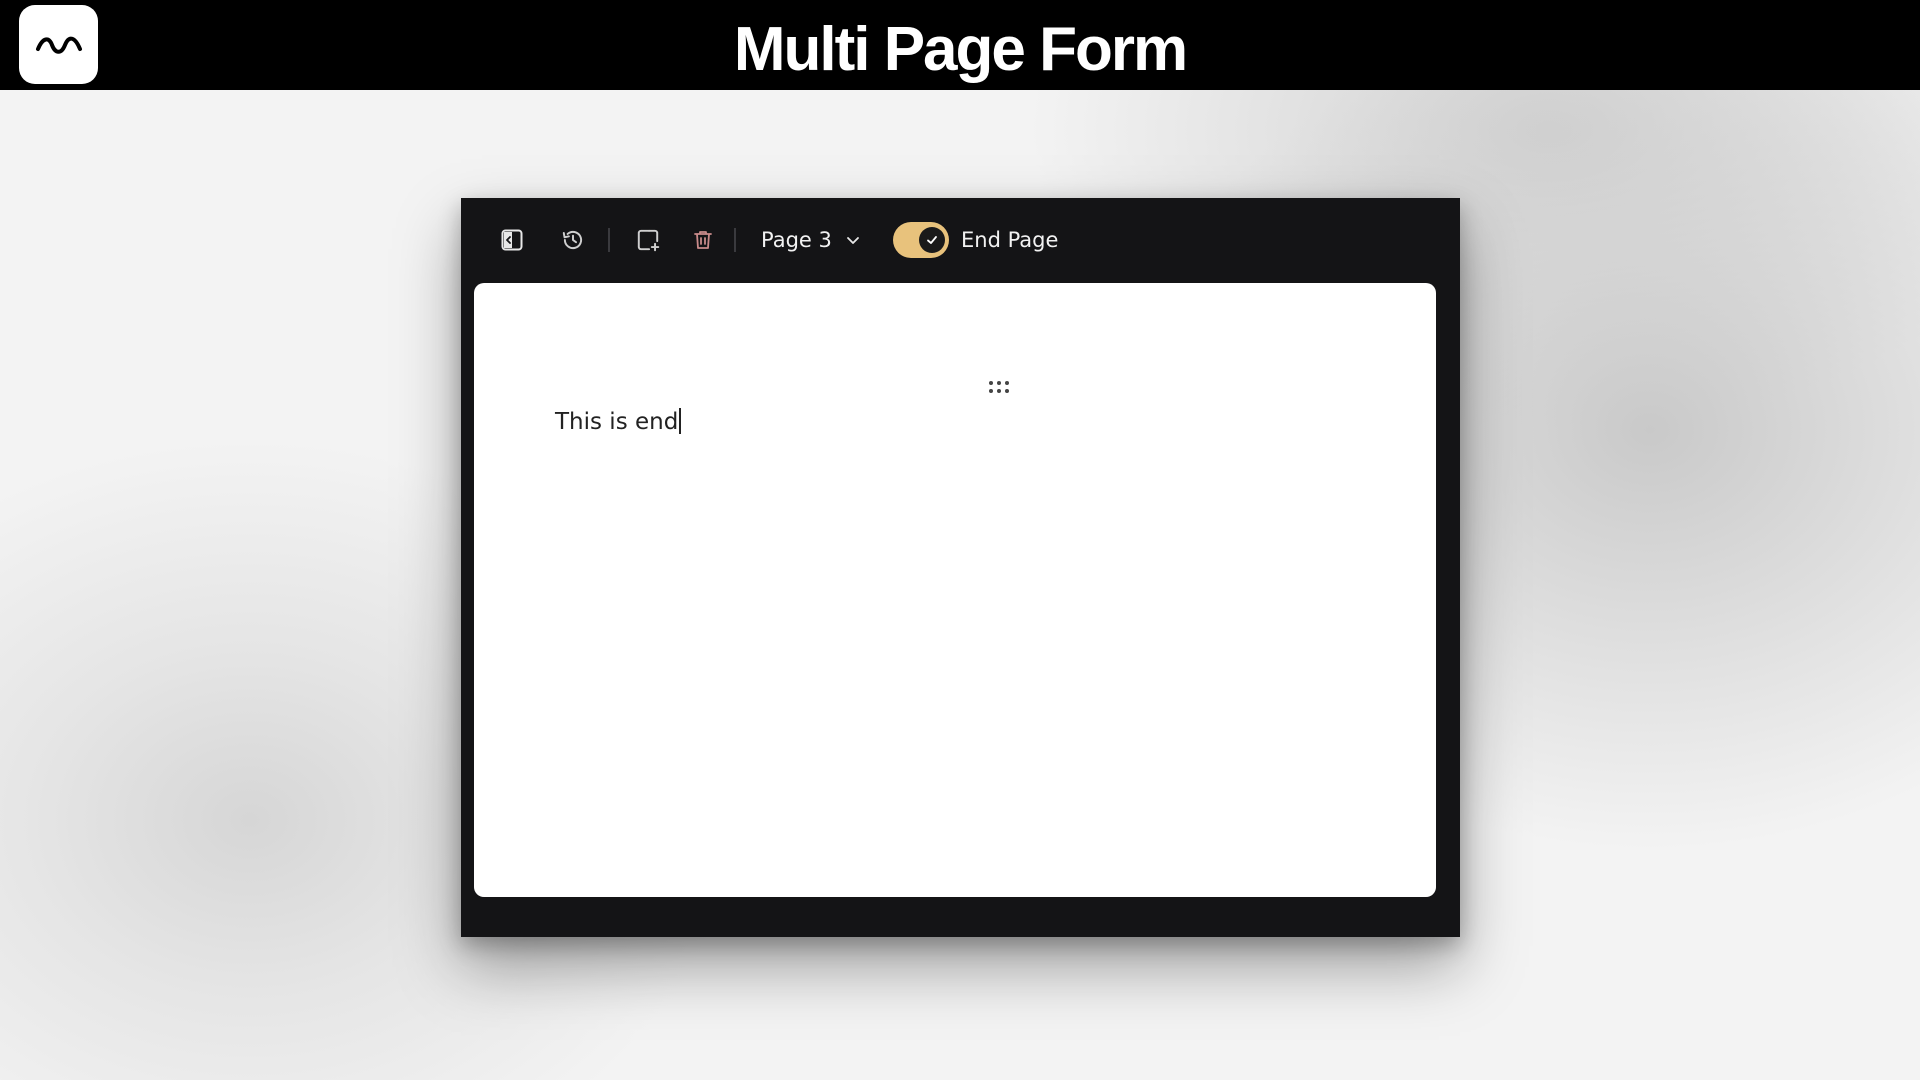 The width and height of the screenshot is (1920, 1080). I want to click on page-selector-value: Page 3, so click(796, 240).